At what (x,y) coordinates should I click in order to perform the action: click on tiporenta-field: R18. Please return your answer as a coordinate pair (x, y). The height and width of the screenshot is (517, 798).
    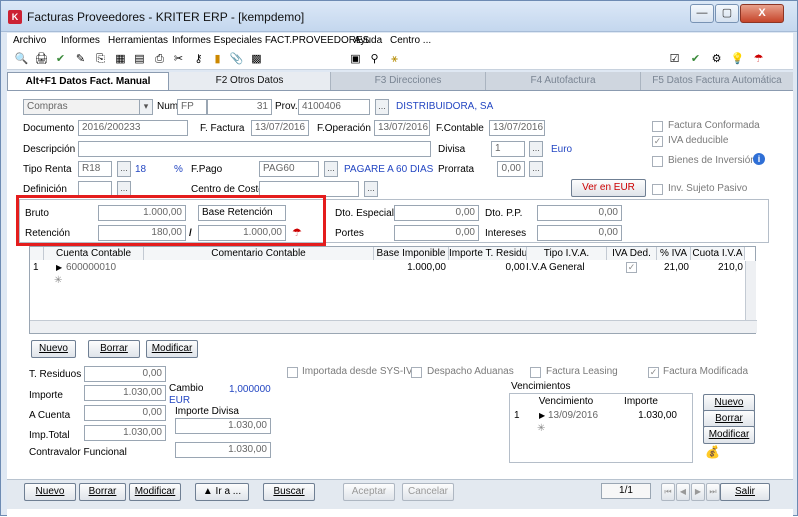
    Looking at the image, I should click on (95, 169).